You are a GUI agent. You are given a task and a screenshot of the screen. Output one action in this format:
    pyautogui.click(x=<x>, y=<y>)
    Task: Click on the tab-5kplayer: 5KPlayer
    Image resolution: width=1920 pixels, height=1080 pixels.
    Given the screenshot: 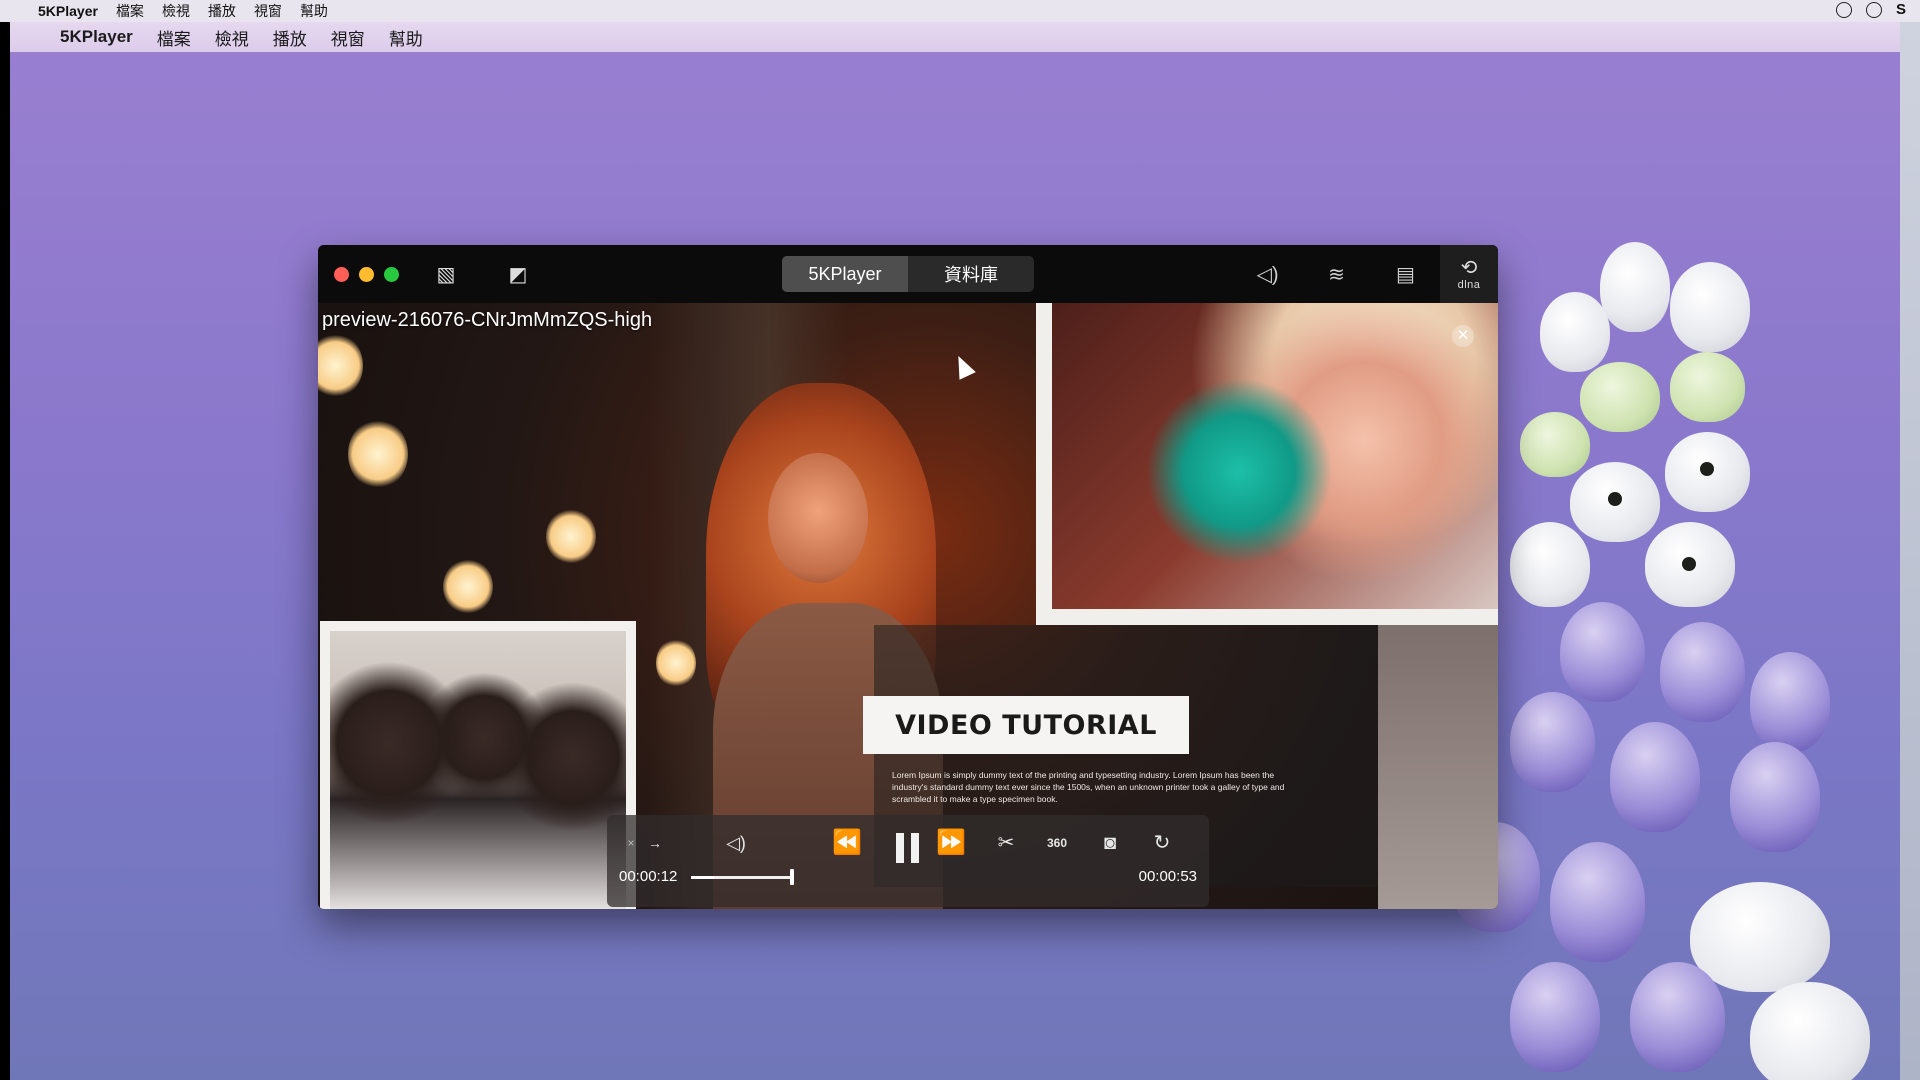 What is the action you would take?
    pyautogui.click(x=845, y=274)
    